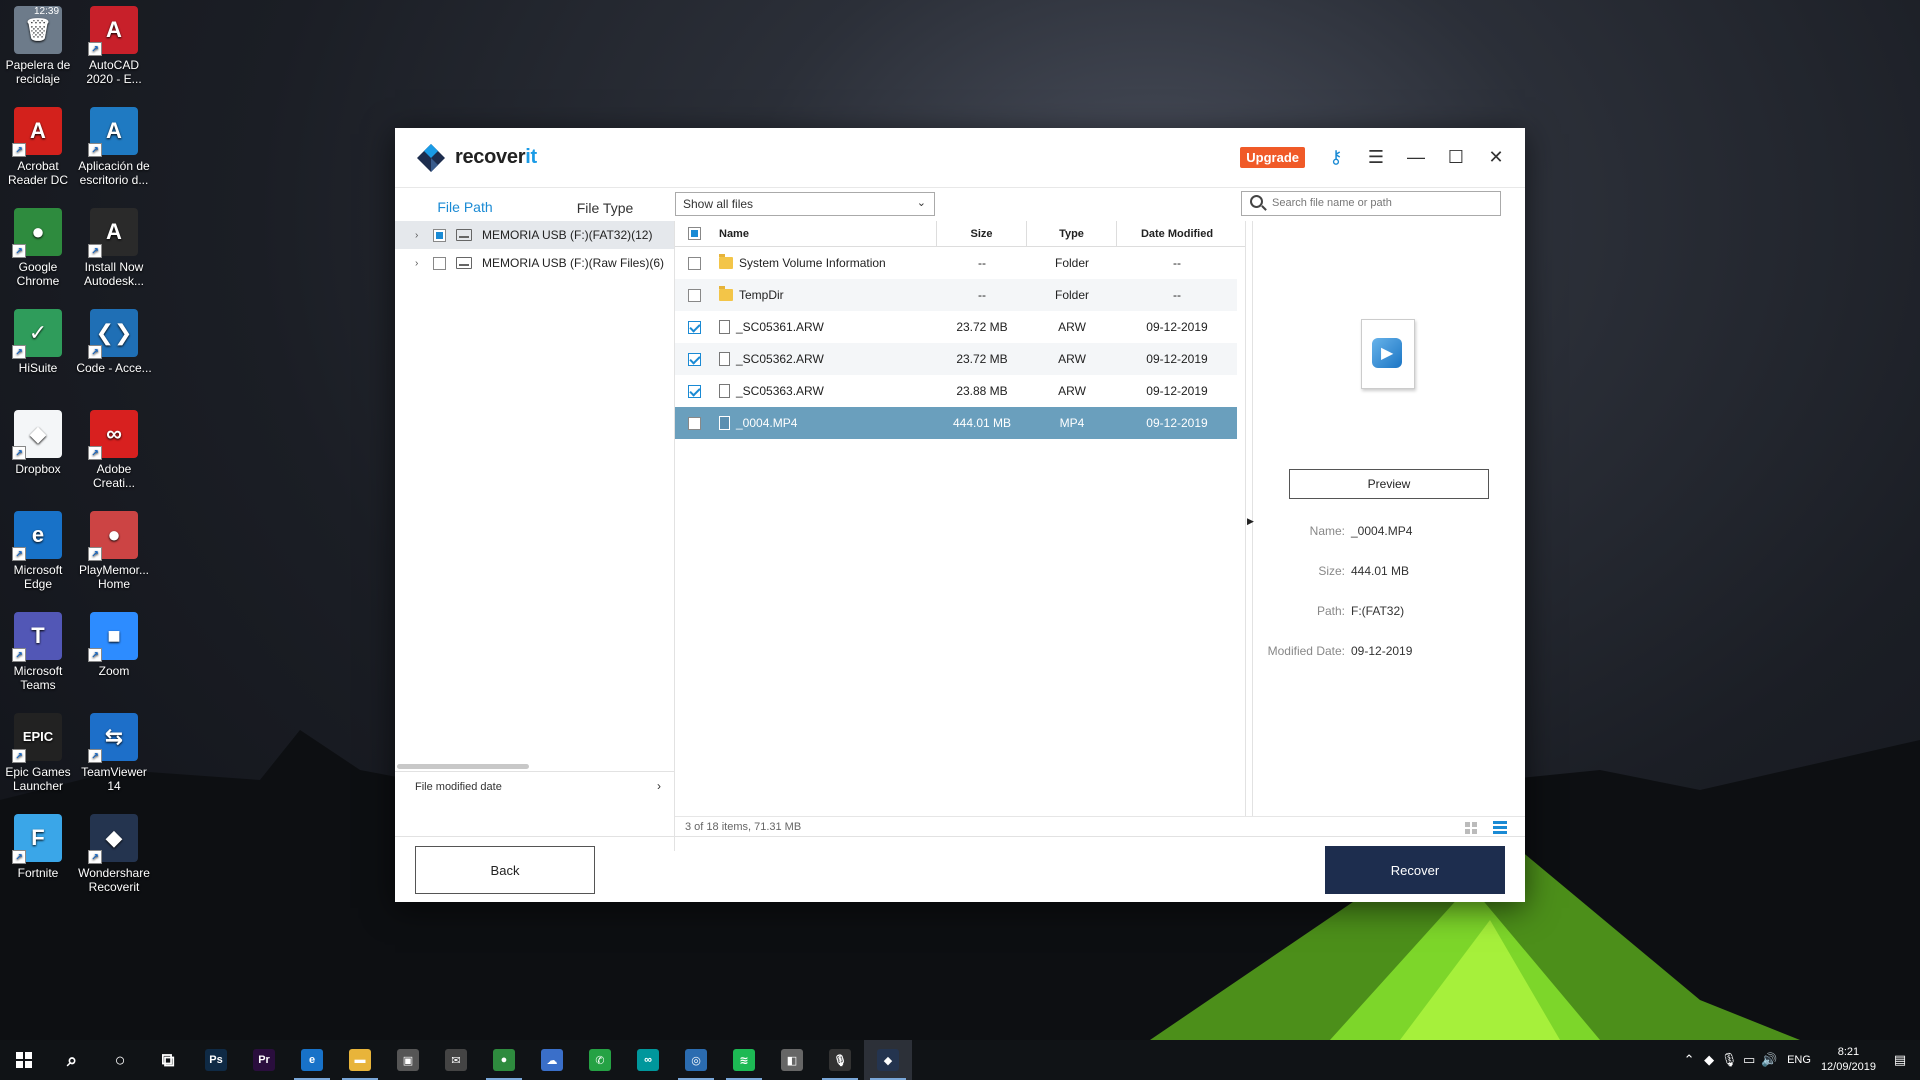 The height and width of the screenshot is (1080, 1920). I want to click on file-size: 444.01 MB, so click(982, 423).